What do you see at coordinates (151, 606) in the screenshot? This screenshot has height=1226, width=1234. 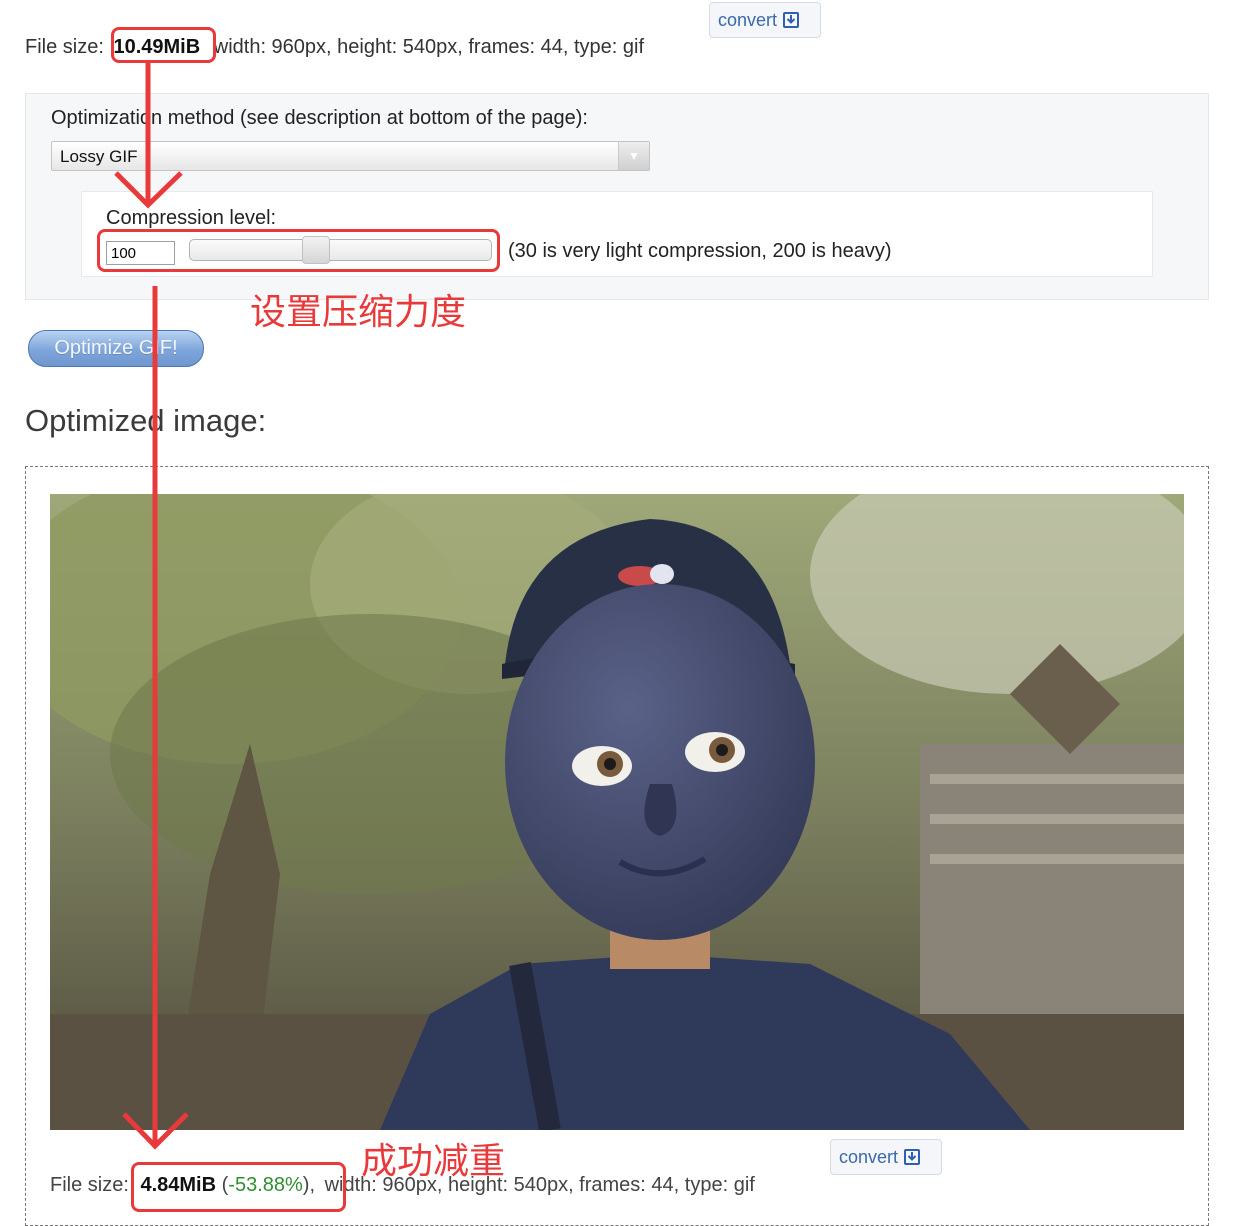 I see `annotation-arrows` at bounding box center [151, 606].